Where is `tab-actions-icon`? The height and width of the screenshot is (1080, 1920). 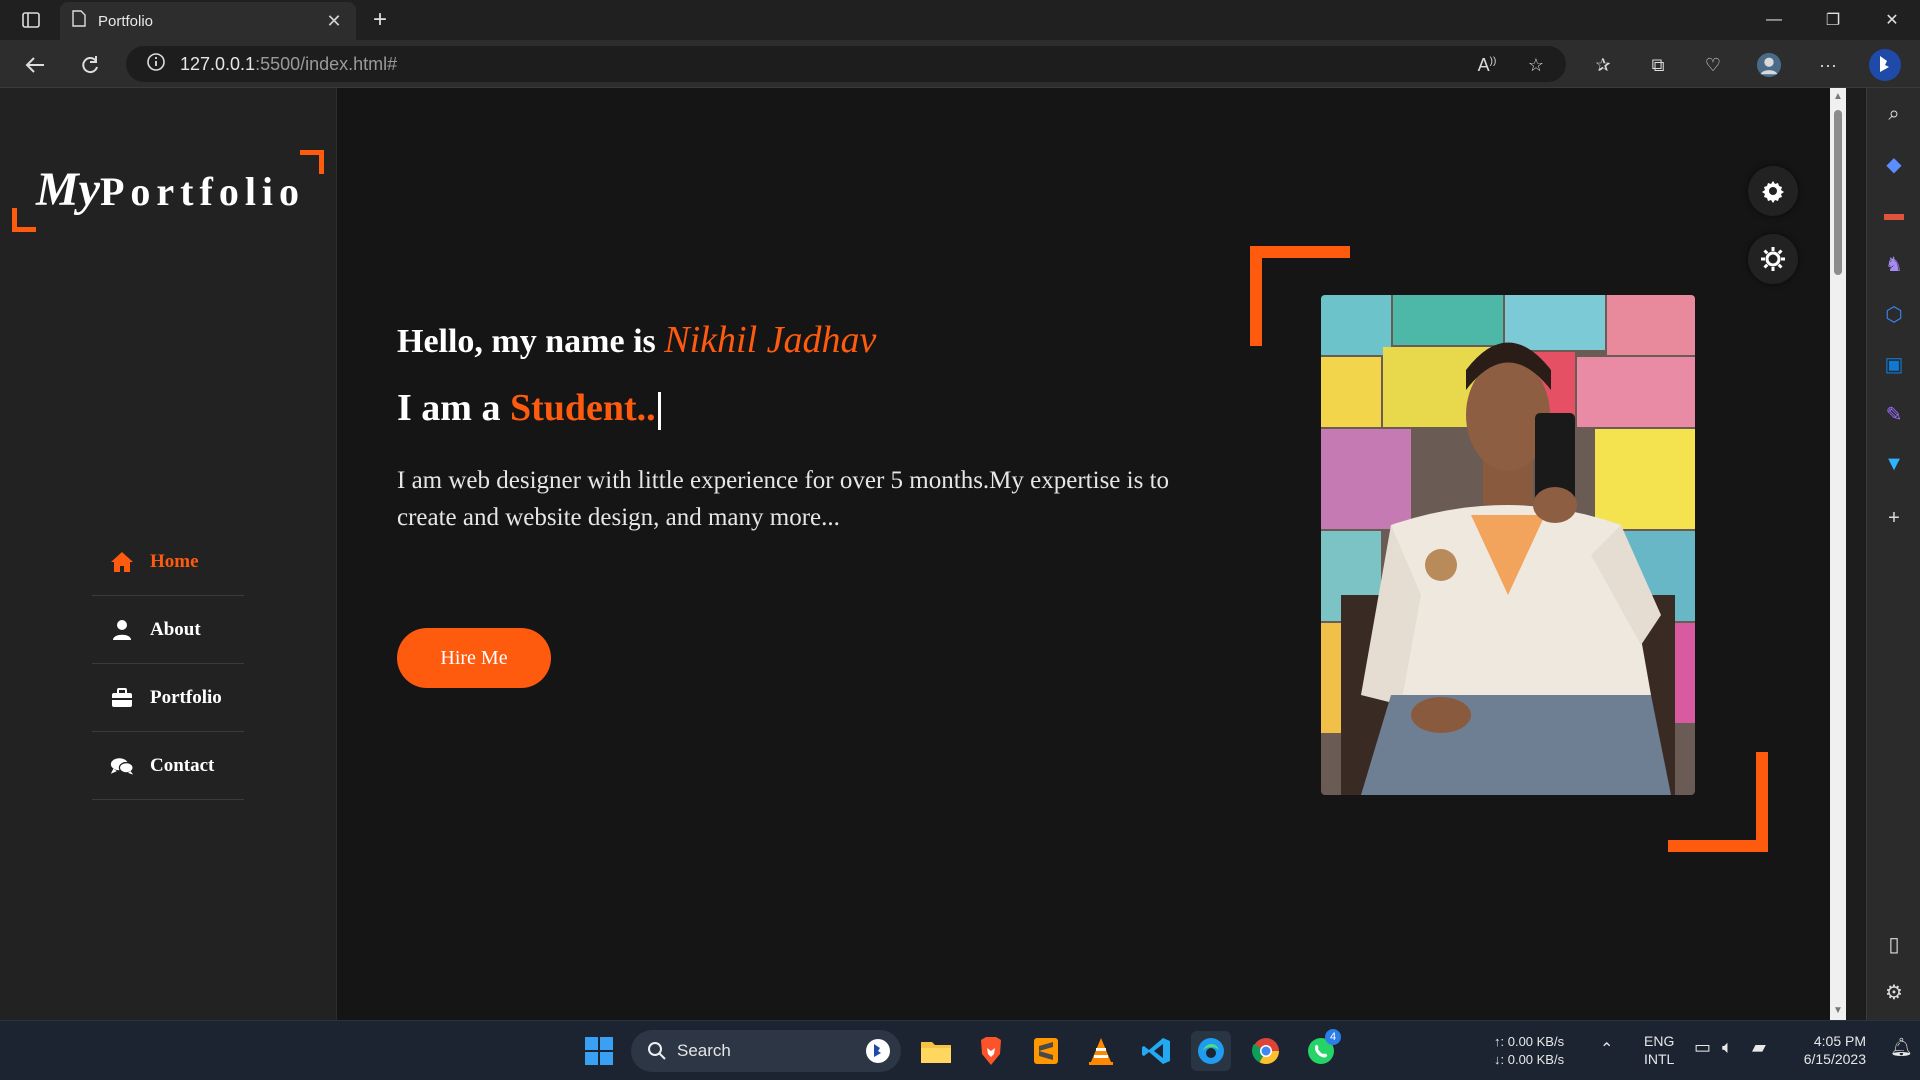 tab-actions-icon is located at coordinates (31, 20).